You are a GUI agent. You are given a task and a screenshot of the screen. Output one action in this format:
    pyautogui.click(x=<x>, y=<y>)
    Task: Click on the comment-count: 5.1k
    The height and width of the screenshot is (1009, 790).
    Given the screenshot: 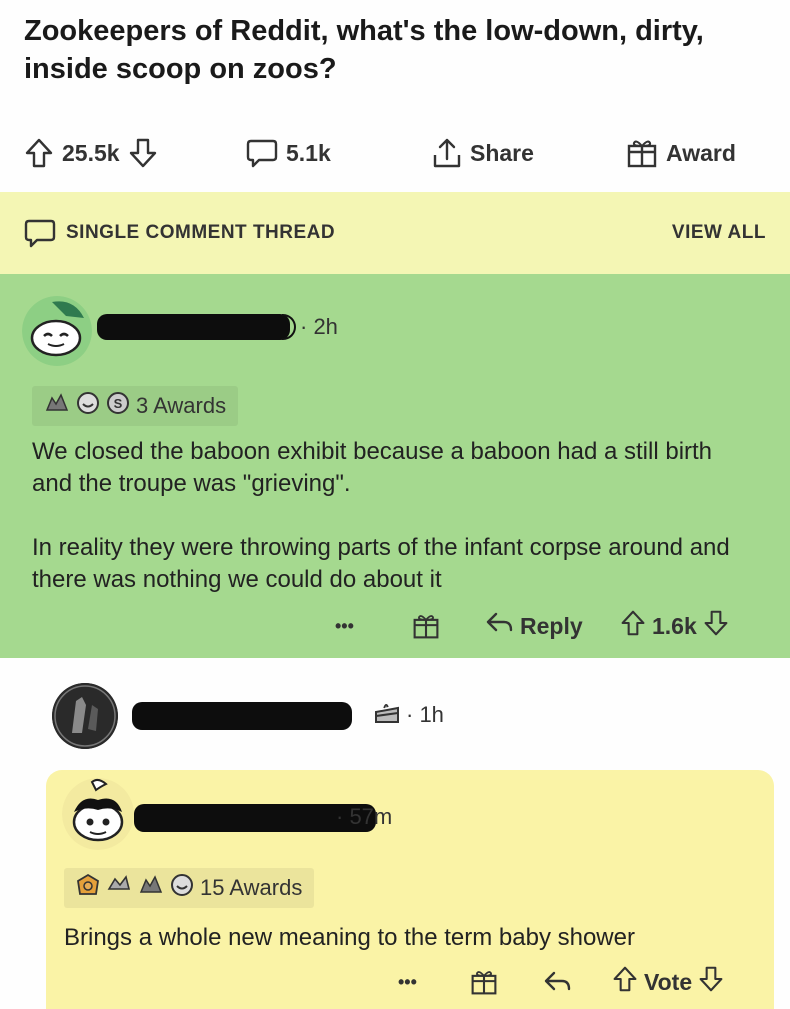 What is the action you would take?
    pyautogui.click(x=308, y=152)
    